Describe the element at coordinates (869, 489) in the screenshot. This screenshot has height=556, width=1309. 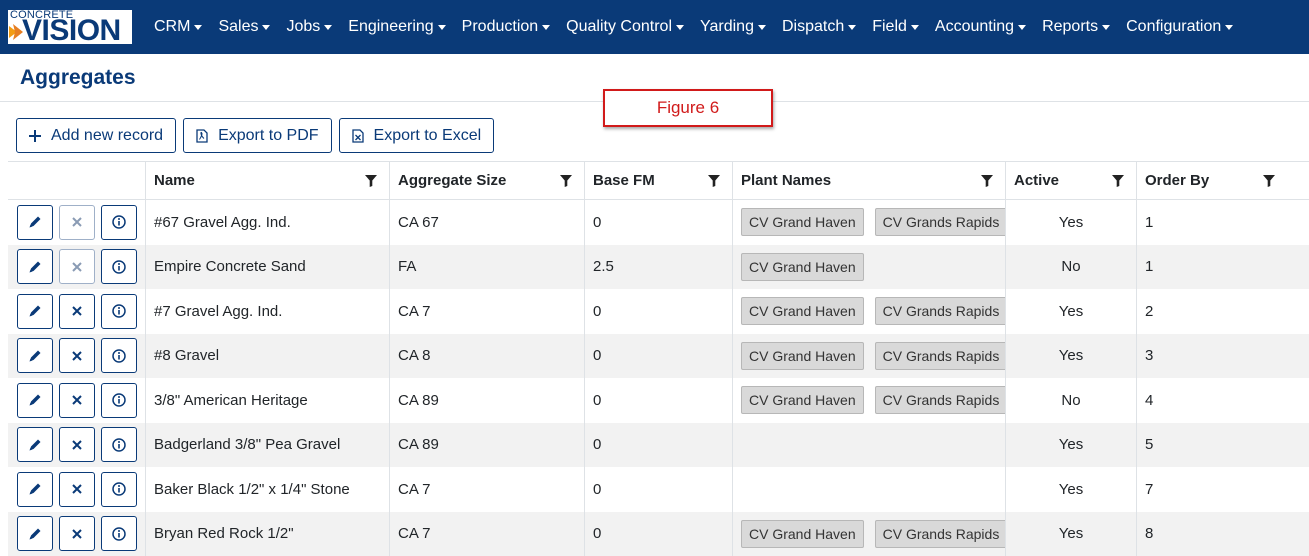
I see `cell-plant-names` at that location.